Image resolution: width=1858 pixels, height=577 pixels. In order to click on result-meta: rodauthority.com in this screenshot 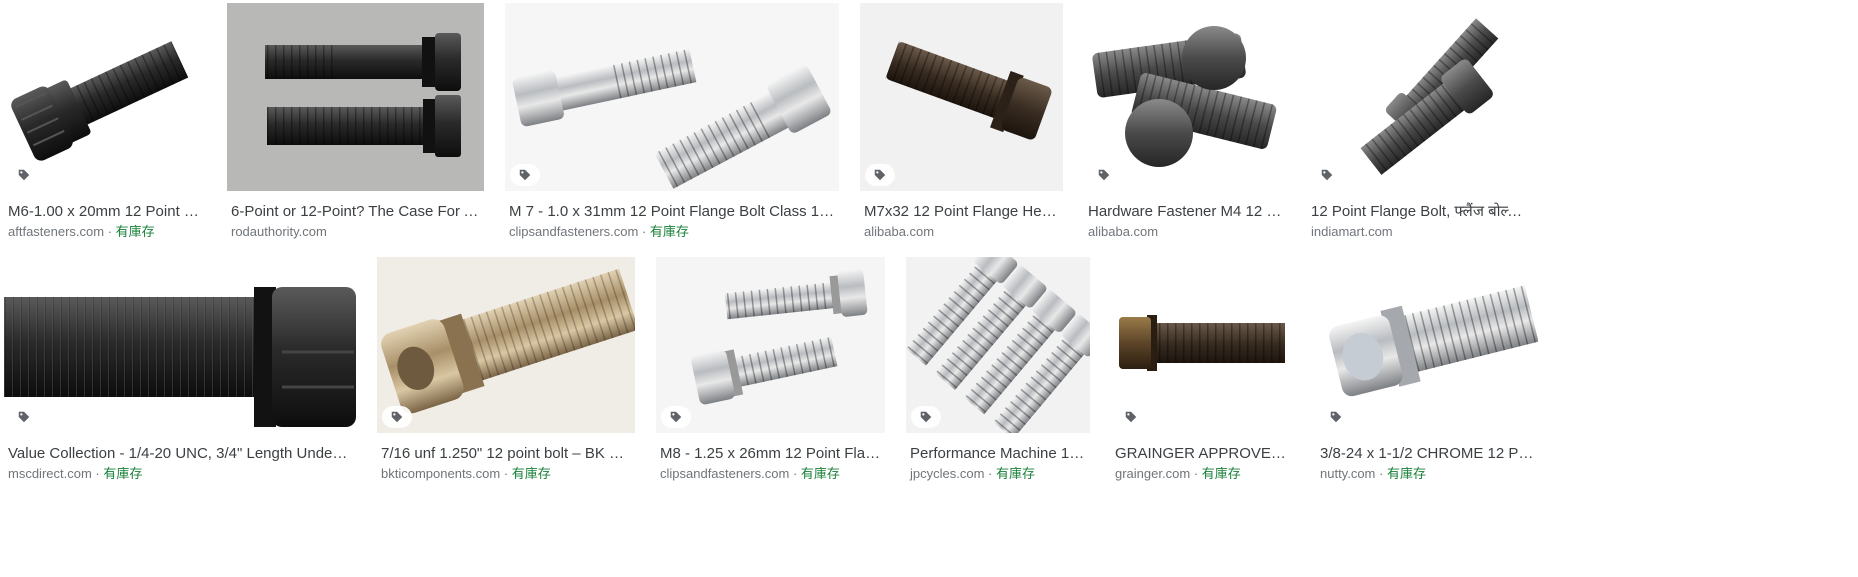, I will do `click(355, 232)`.